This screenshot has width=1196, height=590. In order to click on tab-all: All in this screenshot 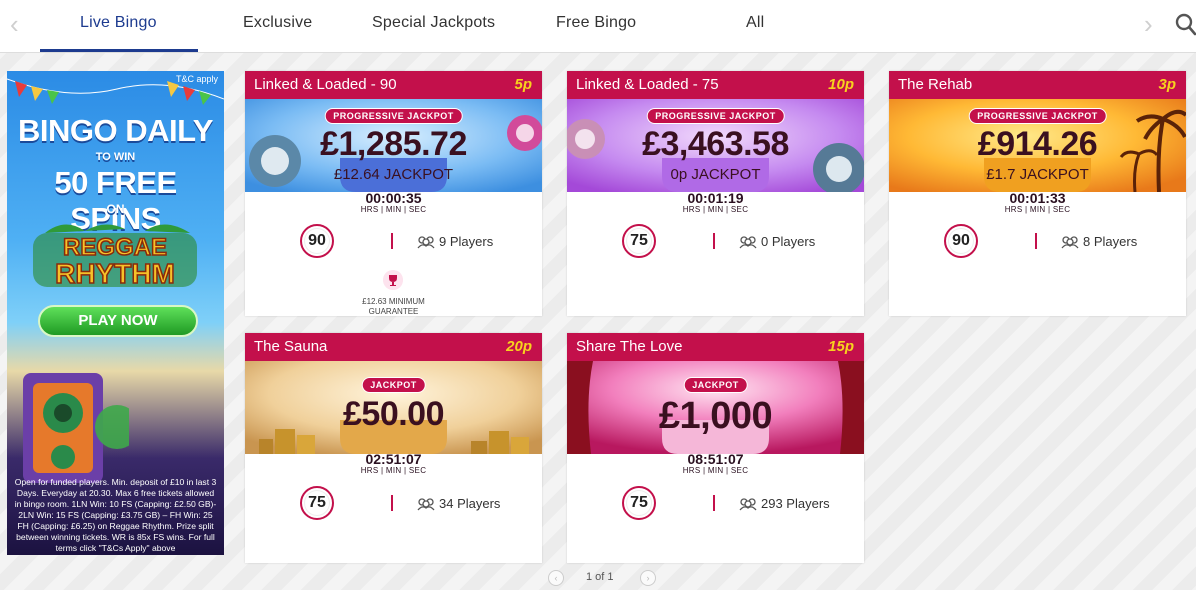, I will do `click(755, 23)`.